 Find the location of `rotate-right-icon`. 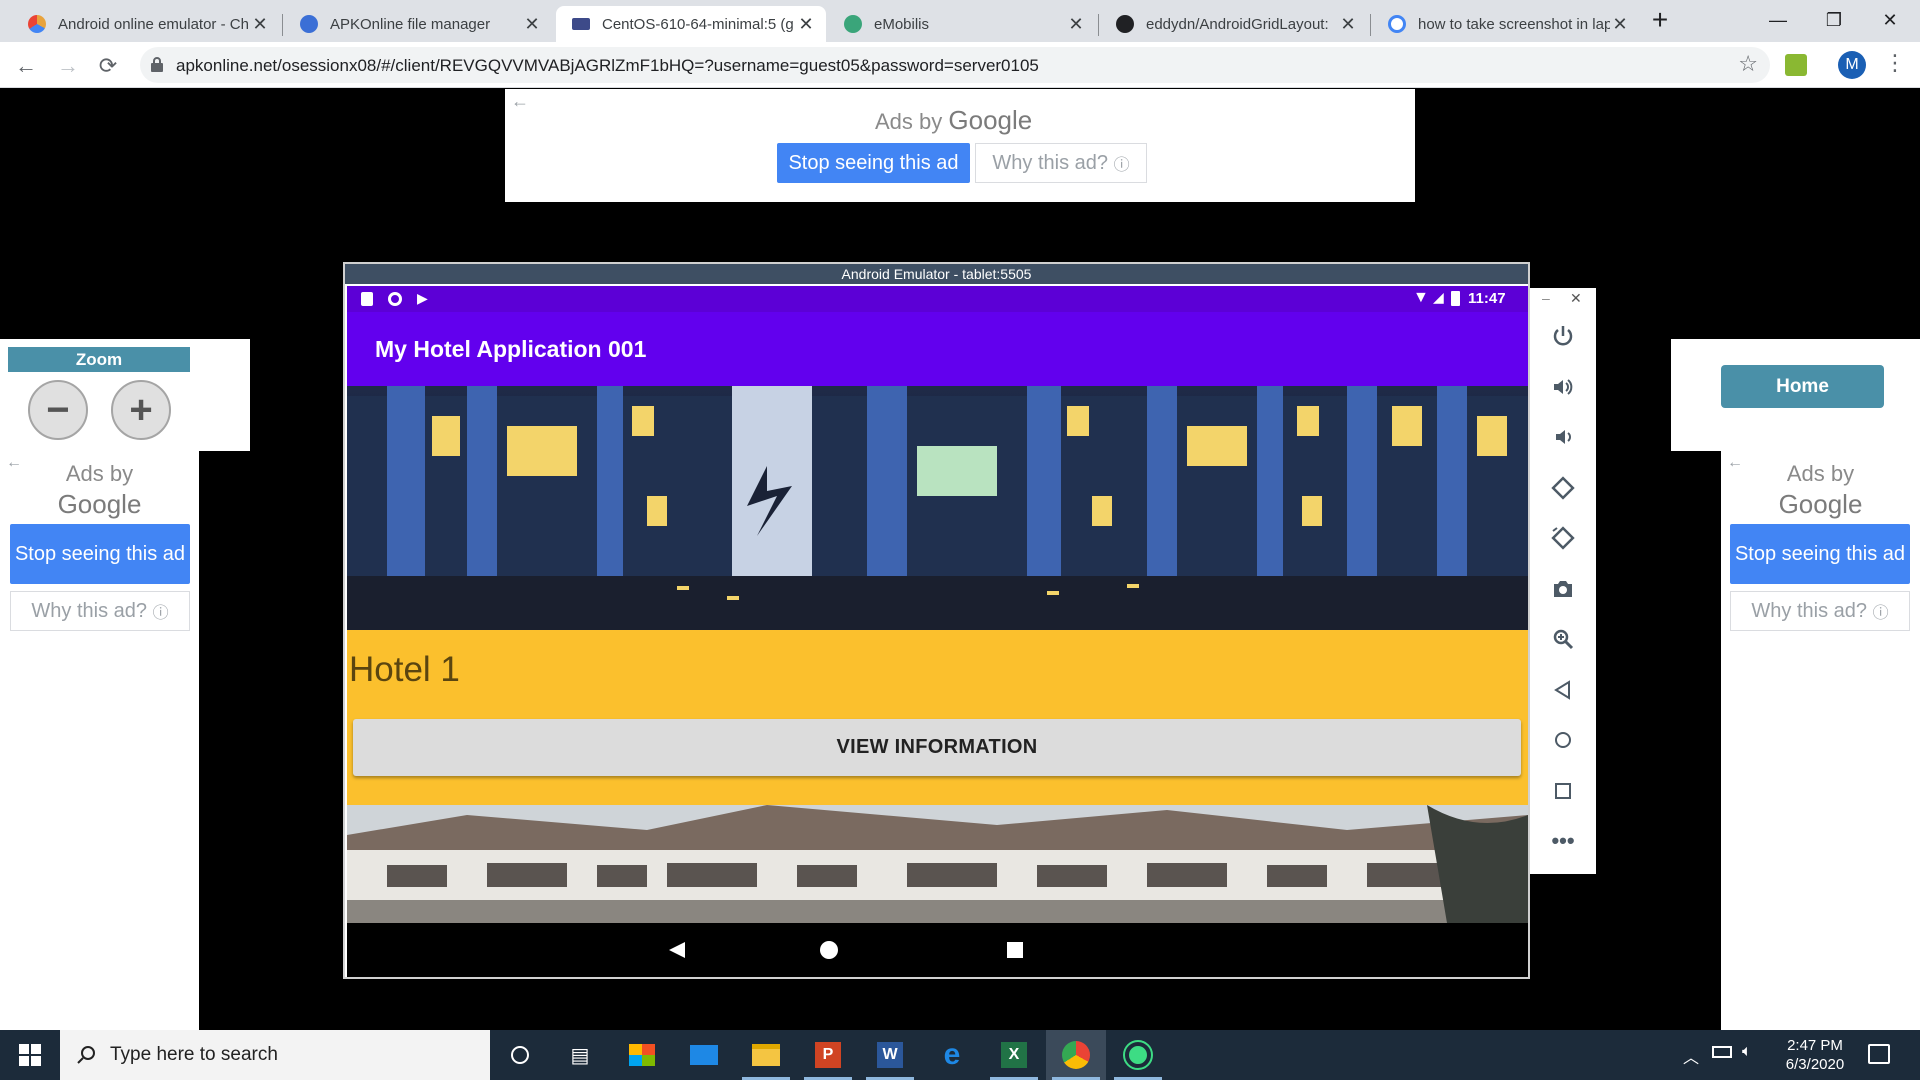

rotate-right-icon is located at coordinates (1563, 538).